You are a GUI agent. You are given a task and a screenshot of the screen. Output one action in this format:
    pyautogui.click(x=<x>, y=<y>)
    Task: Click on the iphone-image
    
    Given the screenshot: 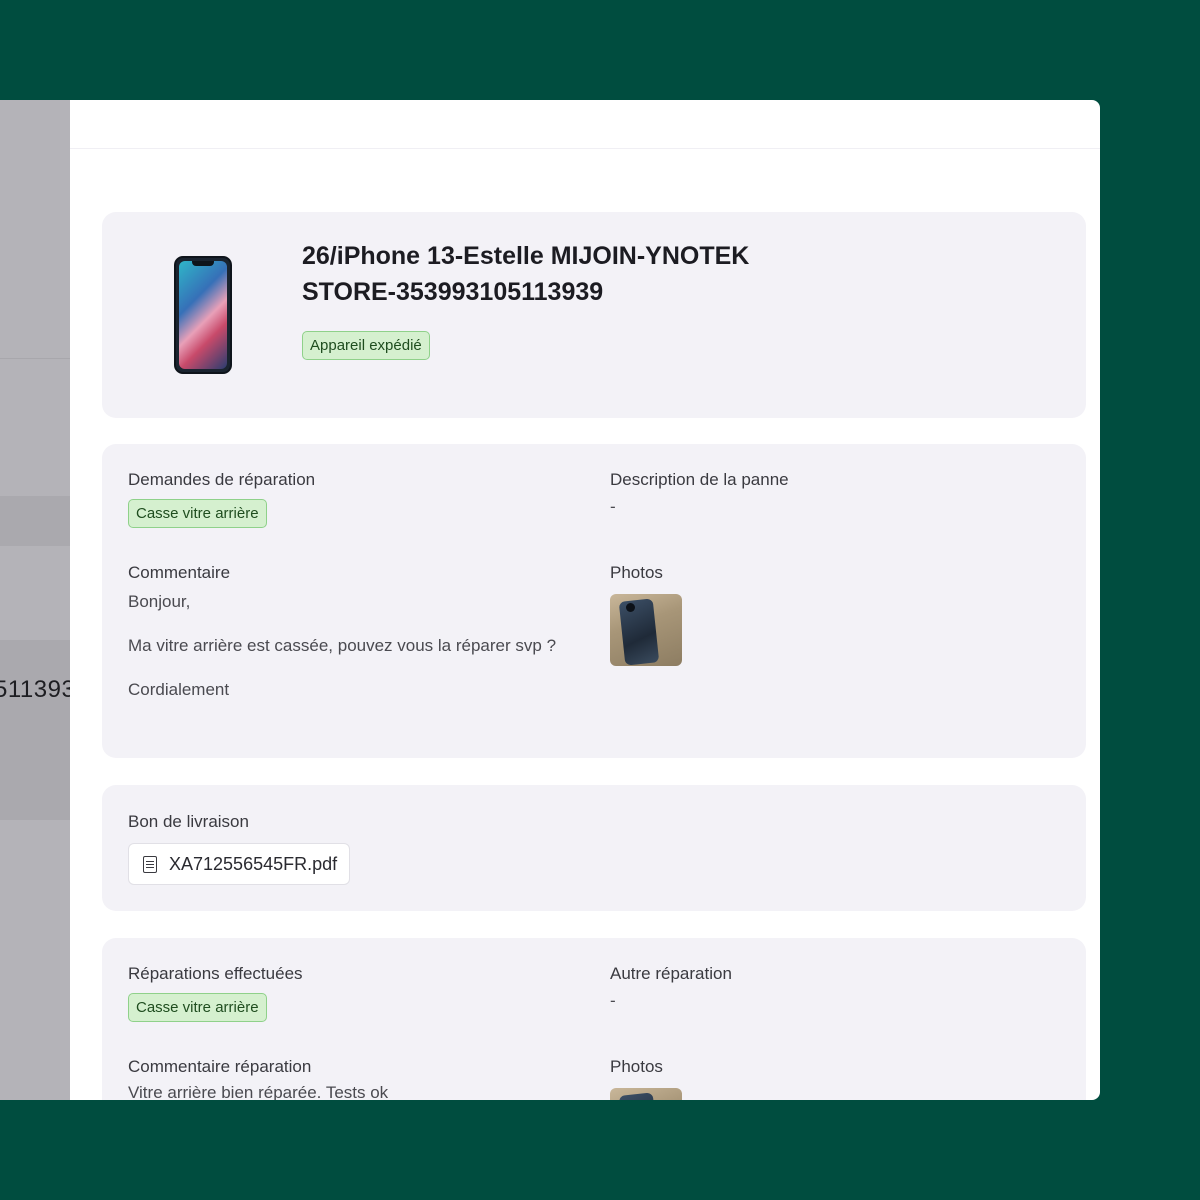 What is the action you would take?
    pyautogui.click(x=203, y=315)
    